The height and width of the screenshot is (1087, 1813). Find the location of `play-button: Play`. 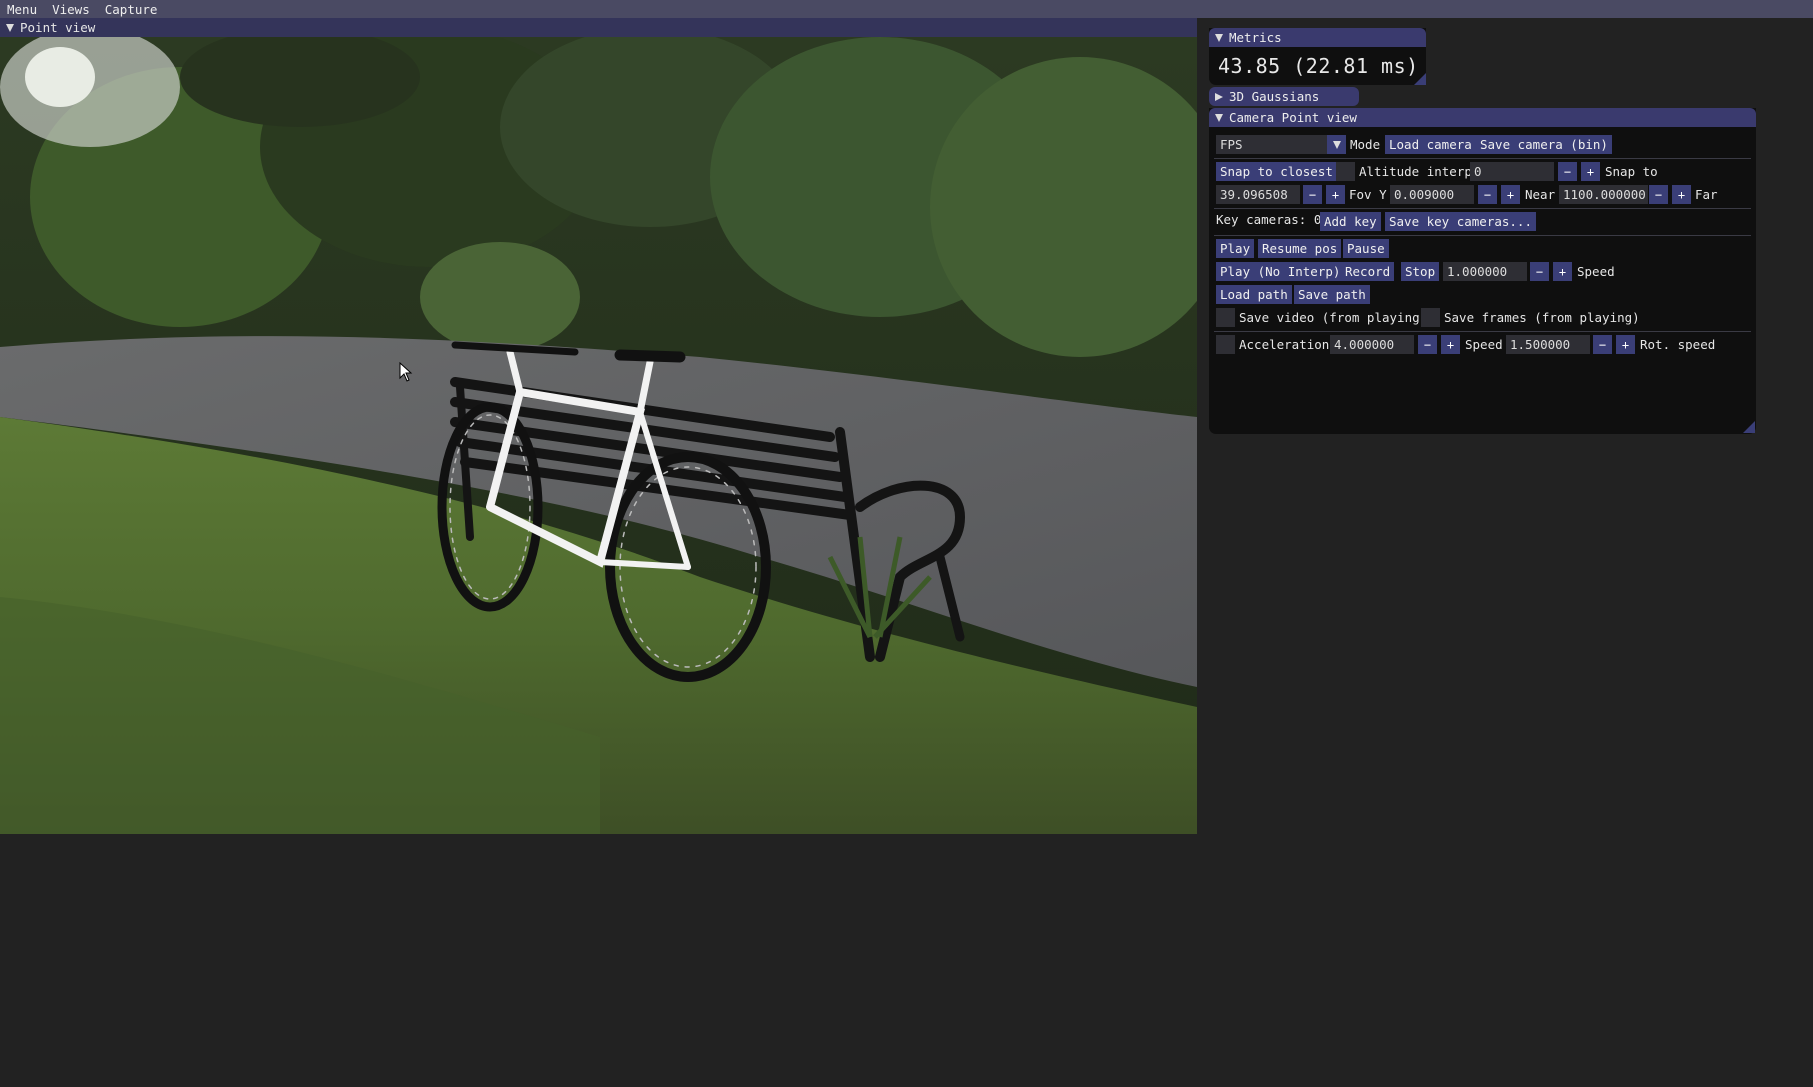

play-button: Play is located at coordinates (1235, 248).